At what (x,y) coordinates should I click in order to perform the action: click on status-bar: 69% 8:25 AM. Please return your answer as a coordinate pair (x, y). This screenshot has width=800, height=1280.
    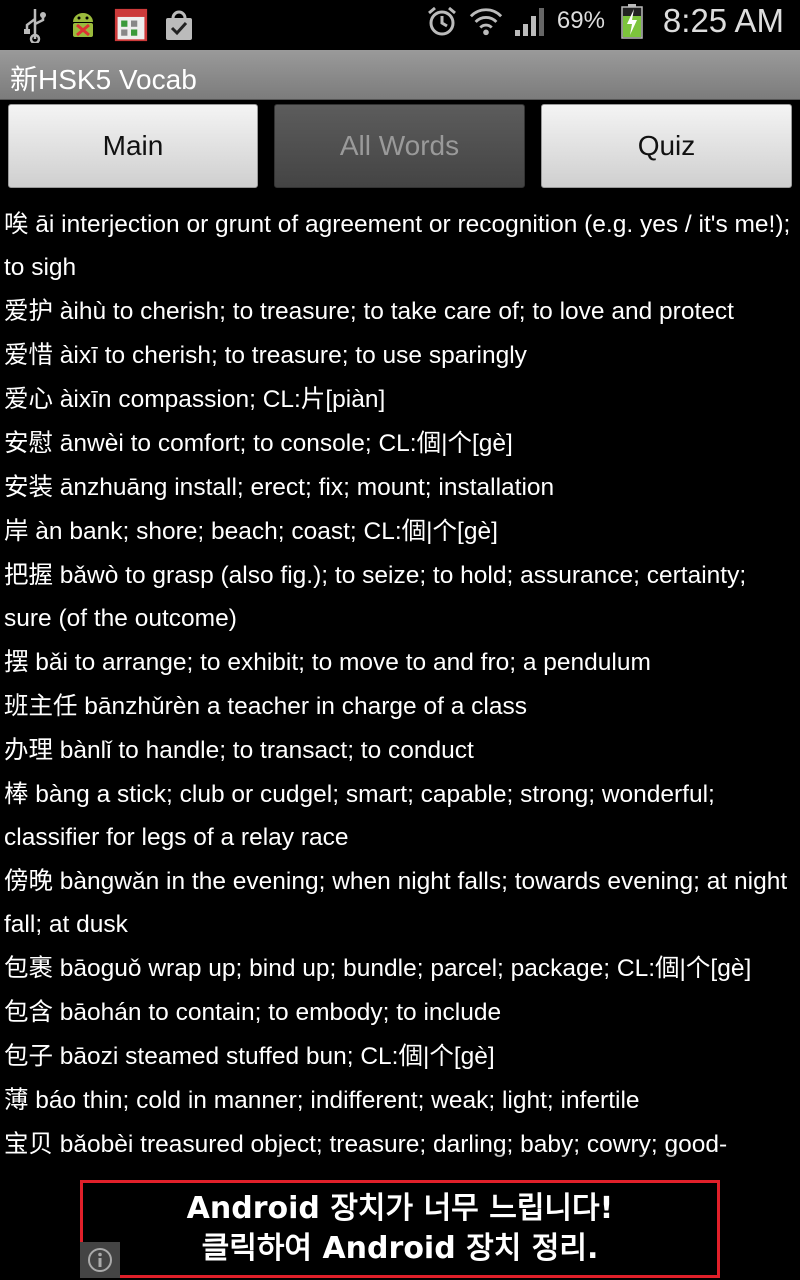
    Looking at the image, I should click on (400, 25).